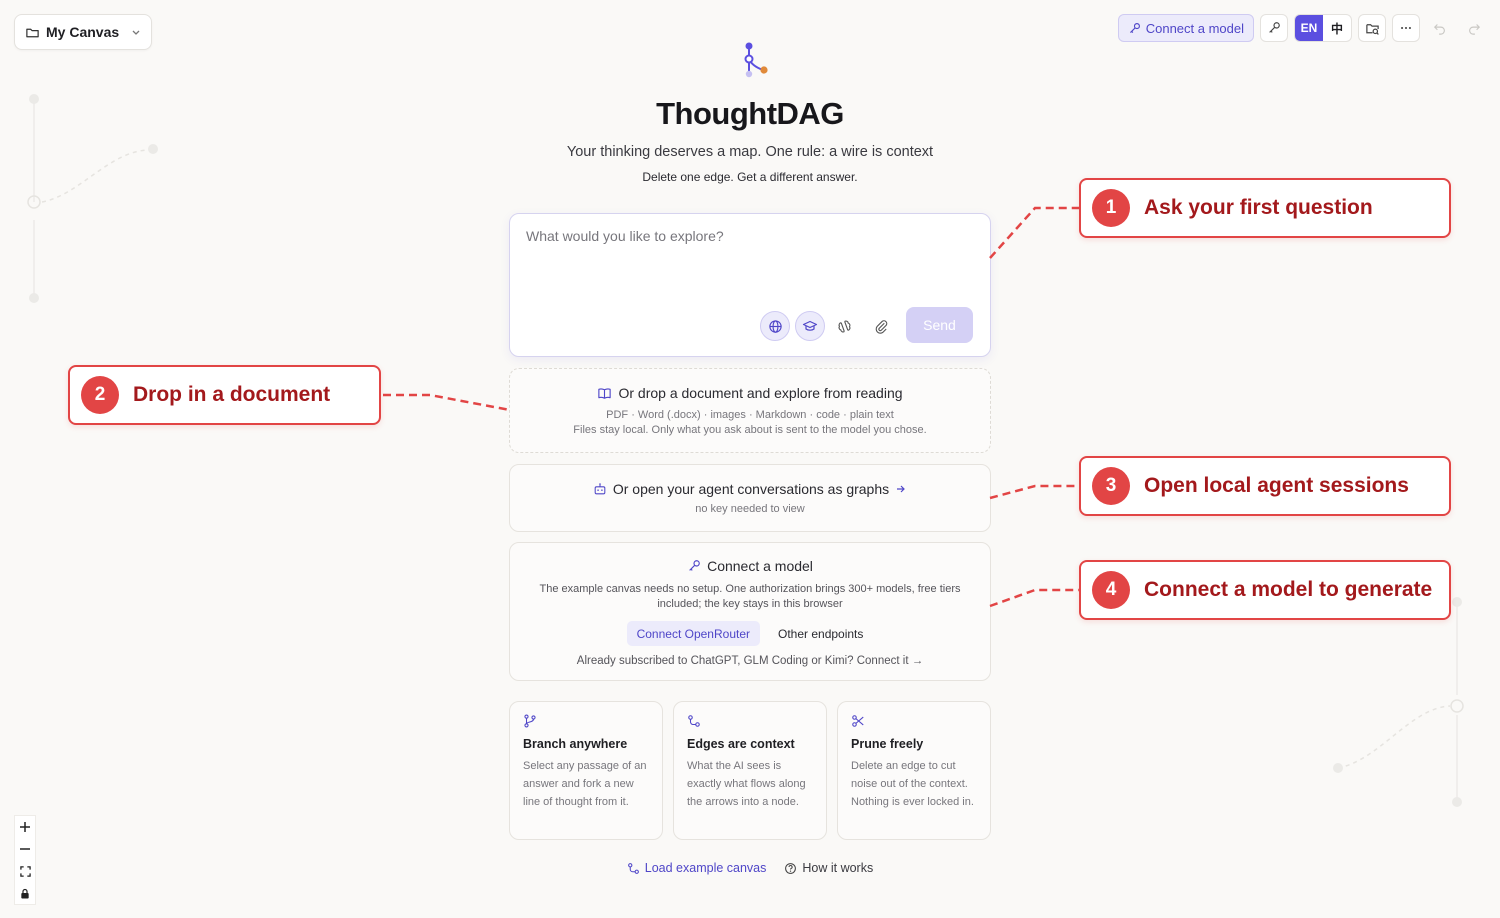 The image size is (1500, 918). I want to click on top-toolbar: Connect a model EN 中, so click(1302, 28).